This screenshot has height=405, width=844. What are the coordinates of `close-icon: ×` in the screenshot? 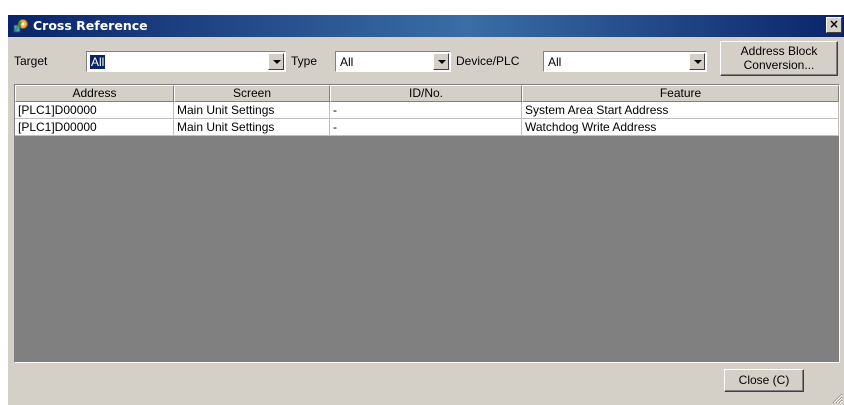 It's located at (834, 25).